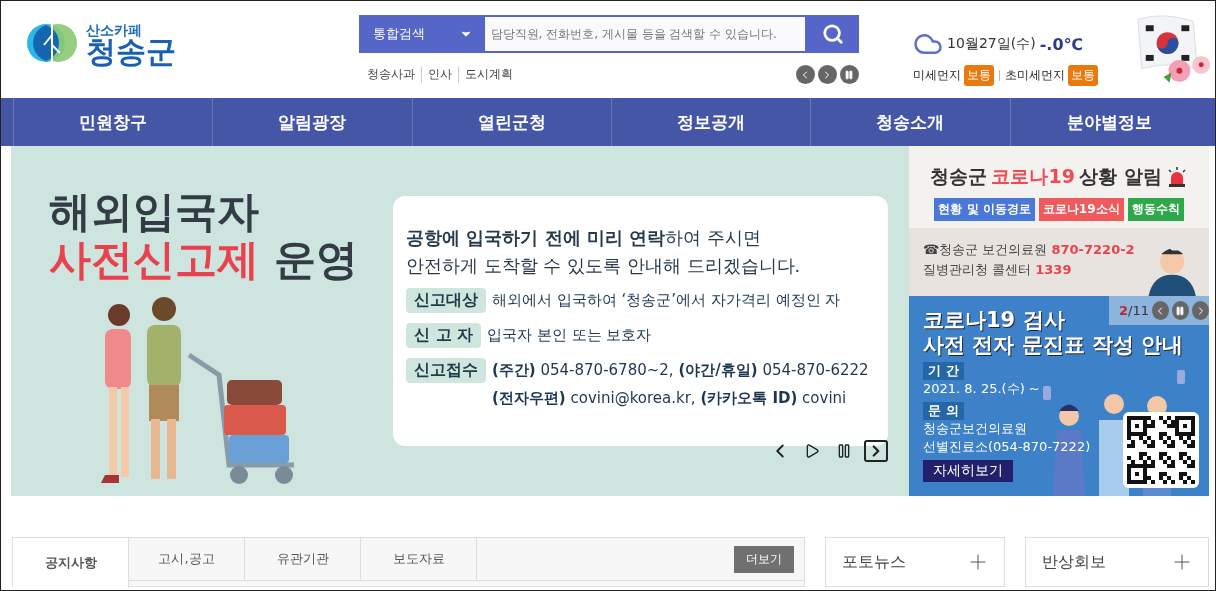 The image size is (1216, 591). What do you see at coordinates (644, 34) in the screenshot?
I see `search-field: 담당직원, 전화번호, 게시물 등을 검색할 수 있습니다.` at bounding box center [644, 34].